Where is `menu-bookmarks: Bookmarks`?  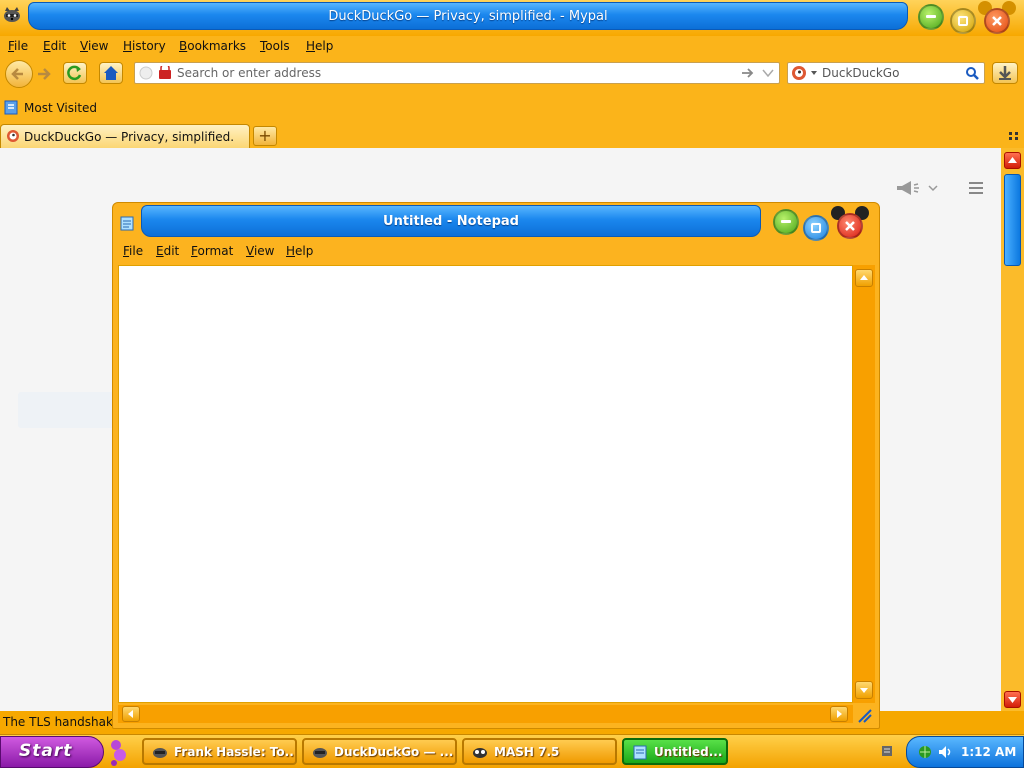 menu-bookmarks: Bookmarks is located at coordinates (212, 46).